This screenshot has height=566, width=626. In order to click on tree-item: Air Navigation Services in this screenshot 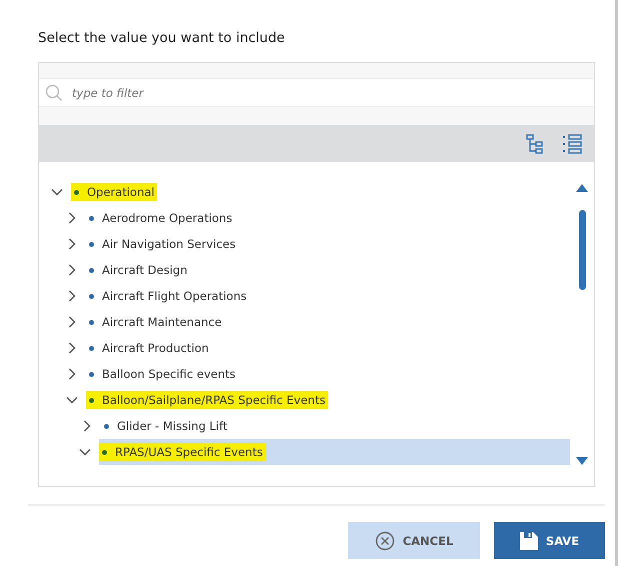, I will do `click(304, 244)`.